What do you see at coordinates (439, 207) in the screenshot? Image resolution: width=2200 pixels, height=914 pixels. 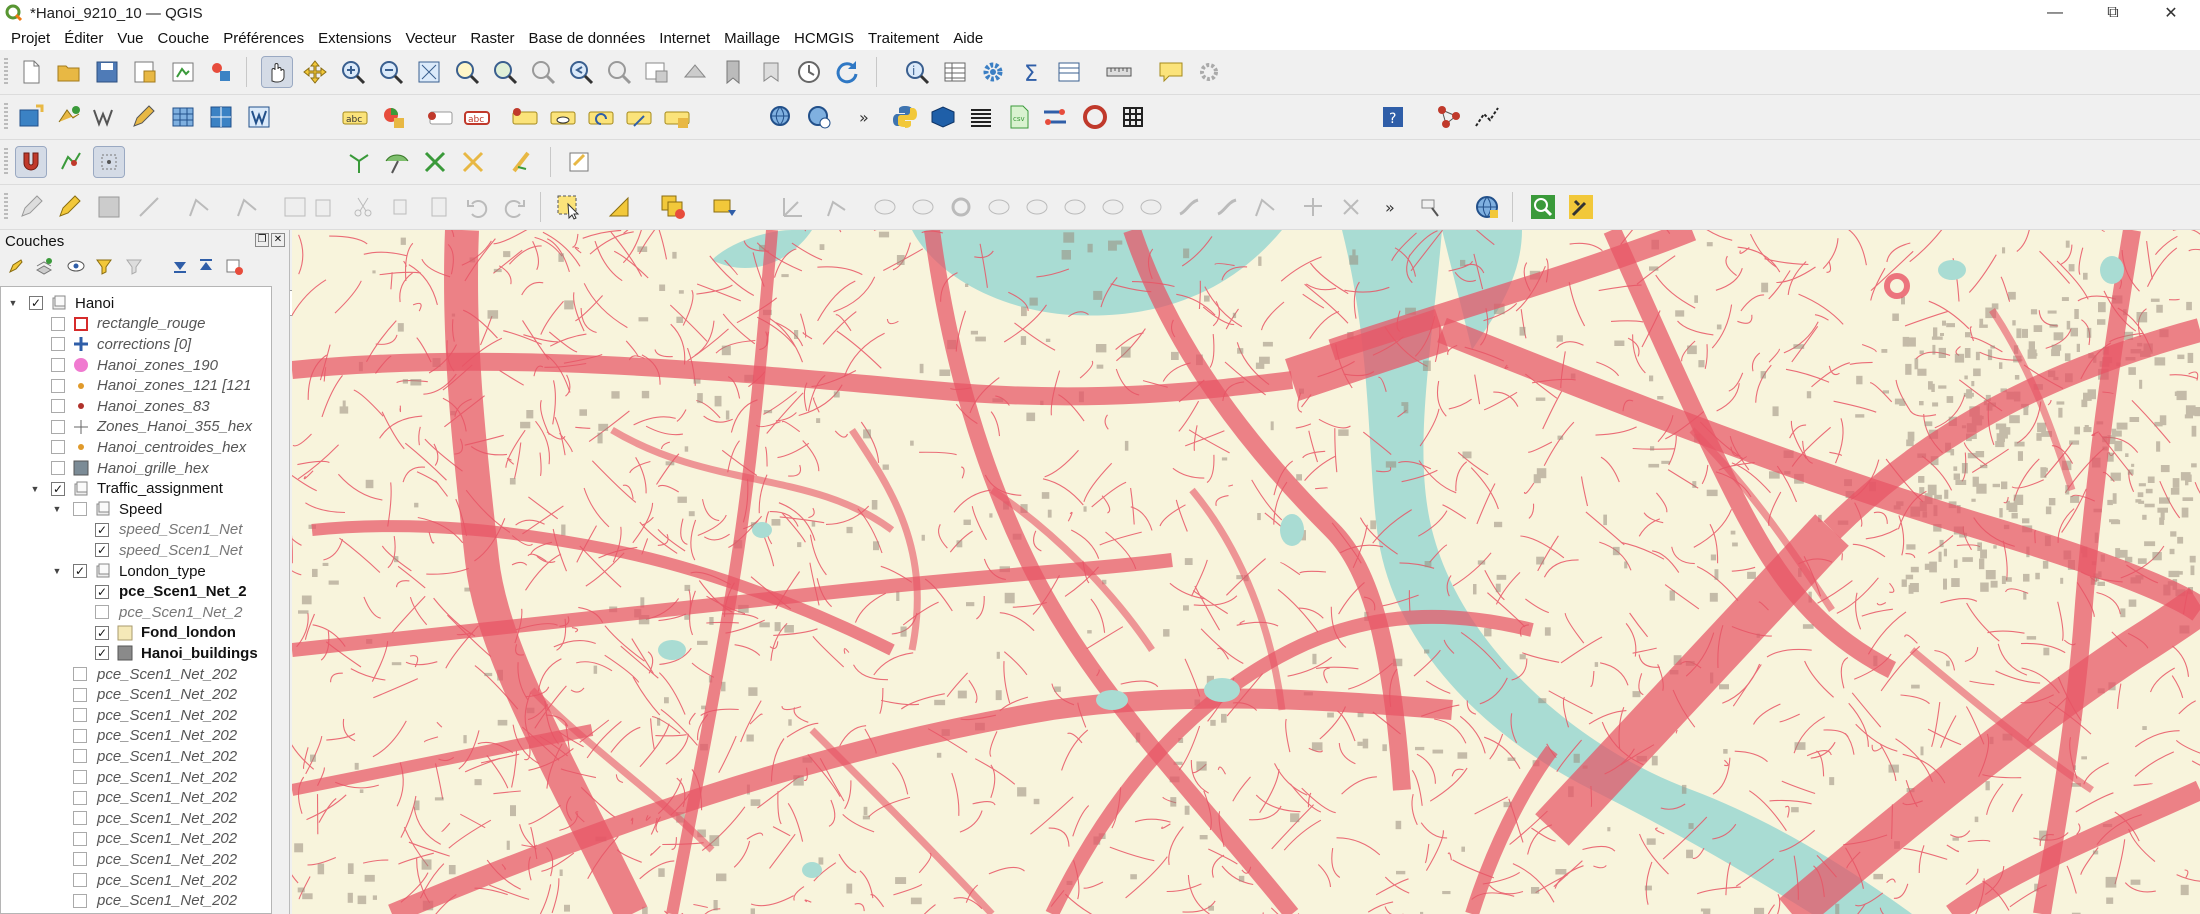 I see `paste-features-icon` at bounding box center [439, 207].